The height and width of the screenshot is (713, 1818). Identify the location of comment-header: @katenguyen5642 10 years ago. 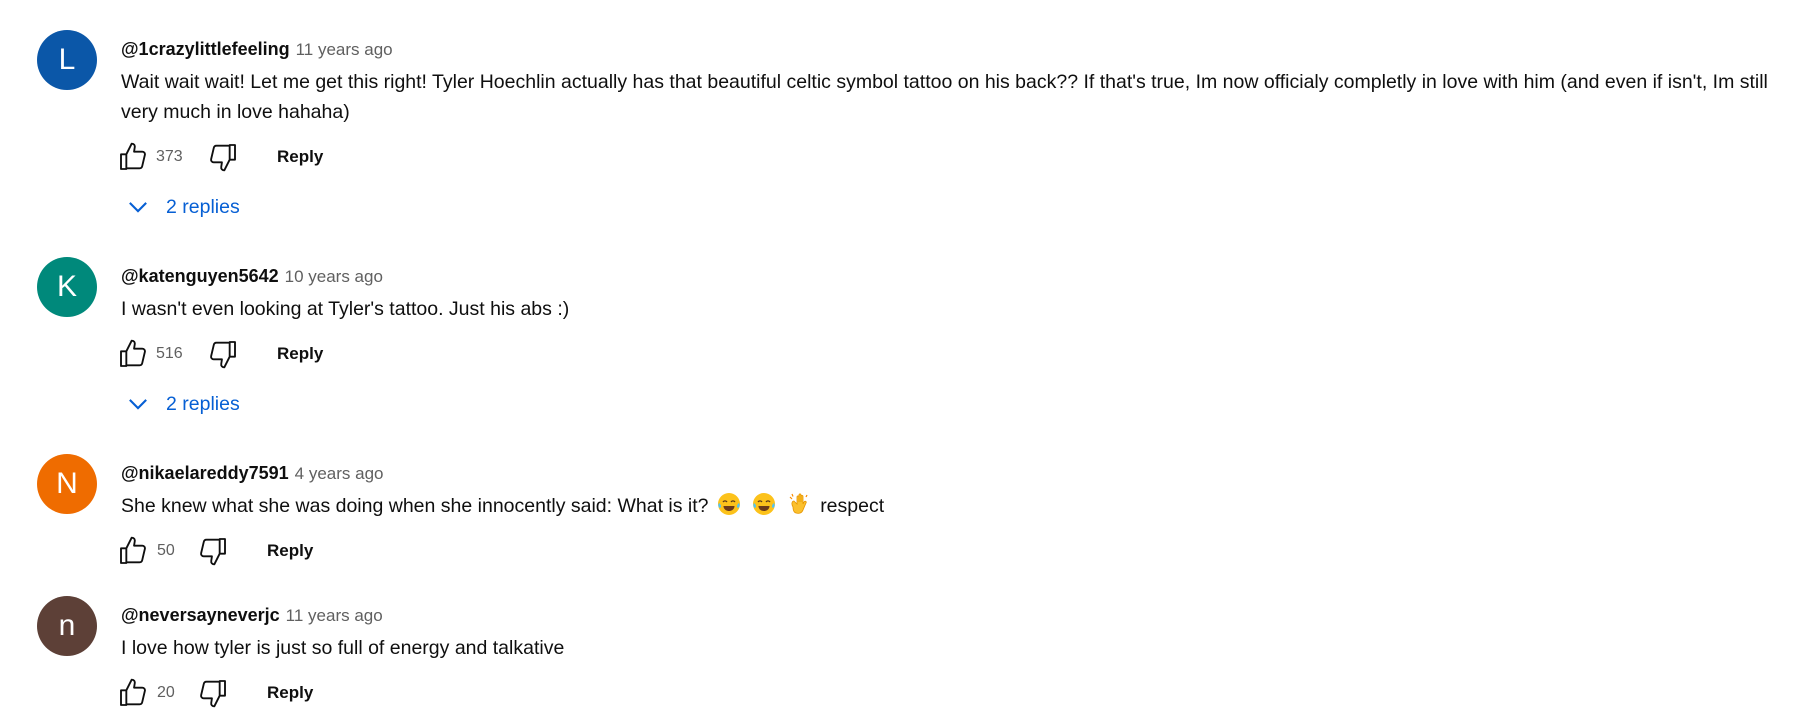
(961, 276).